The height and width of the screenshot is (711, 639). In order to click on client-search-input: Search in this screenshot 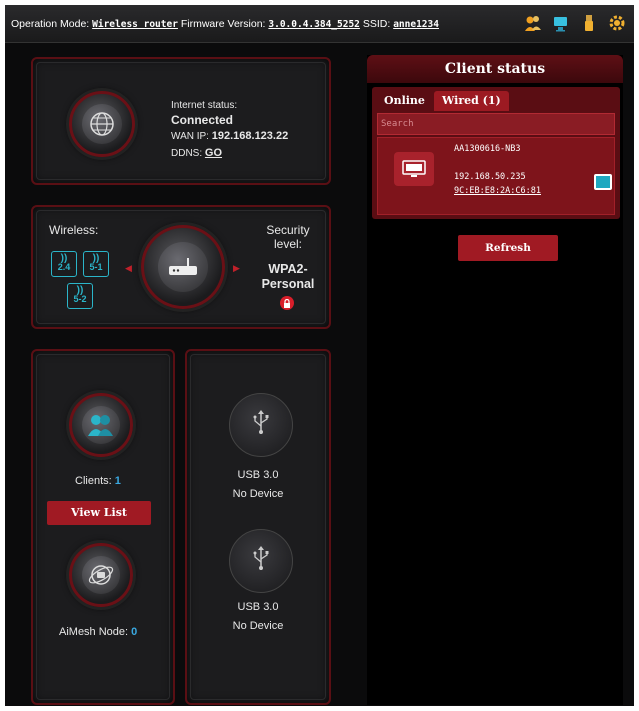, I will do `click(496, 124)`.